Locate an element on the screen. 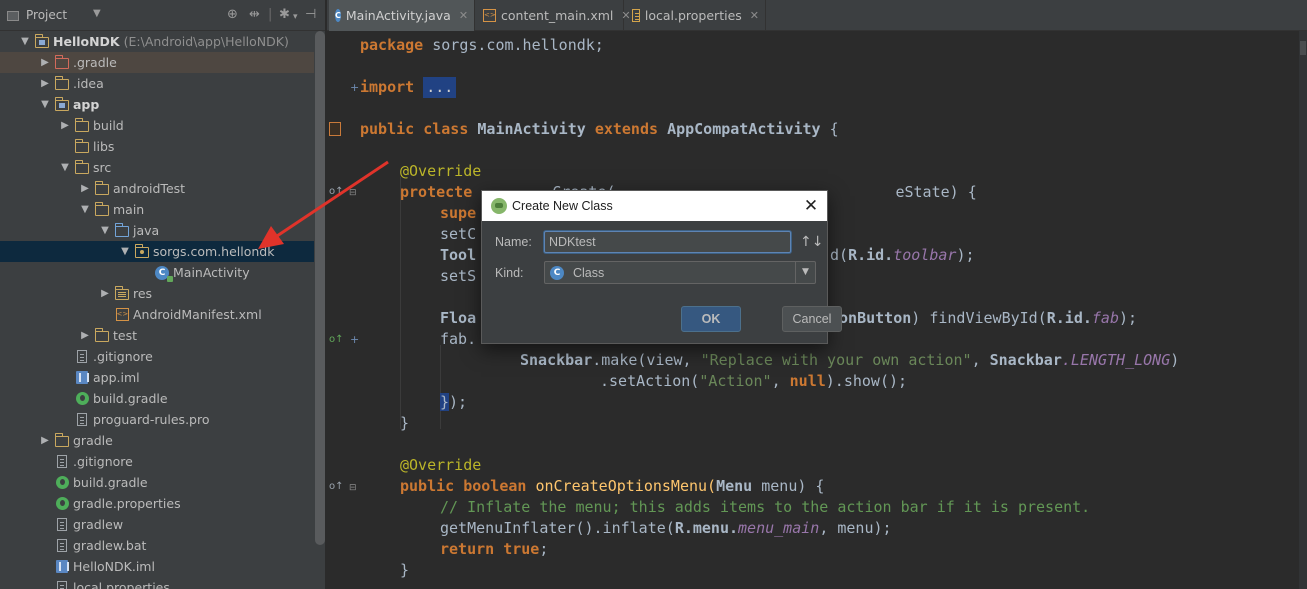  tab-content-main-xml: <> content_main.xml ✕ is located at coordinates (554, 15).